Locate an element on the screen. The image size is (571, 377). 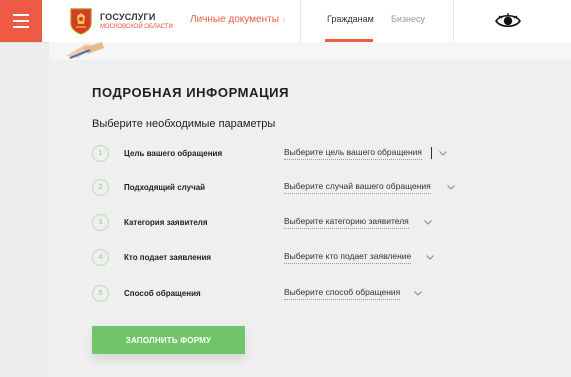
page-title: ПОДРОБНАЯ ИНФОРМАЦИЯ is located at coordinates (191, 92).